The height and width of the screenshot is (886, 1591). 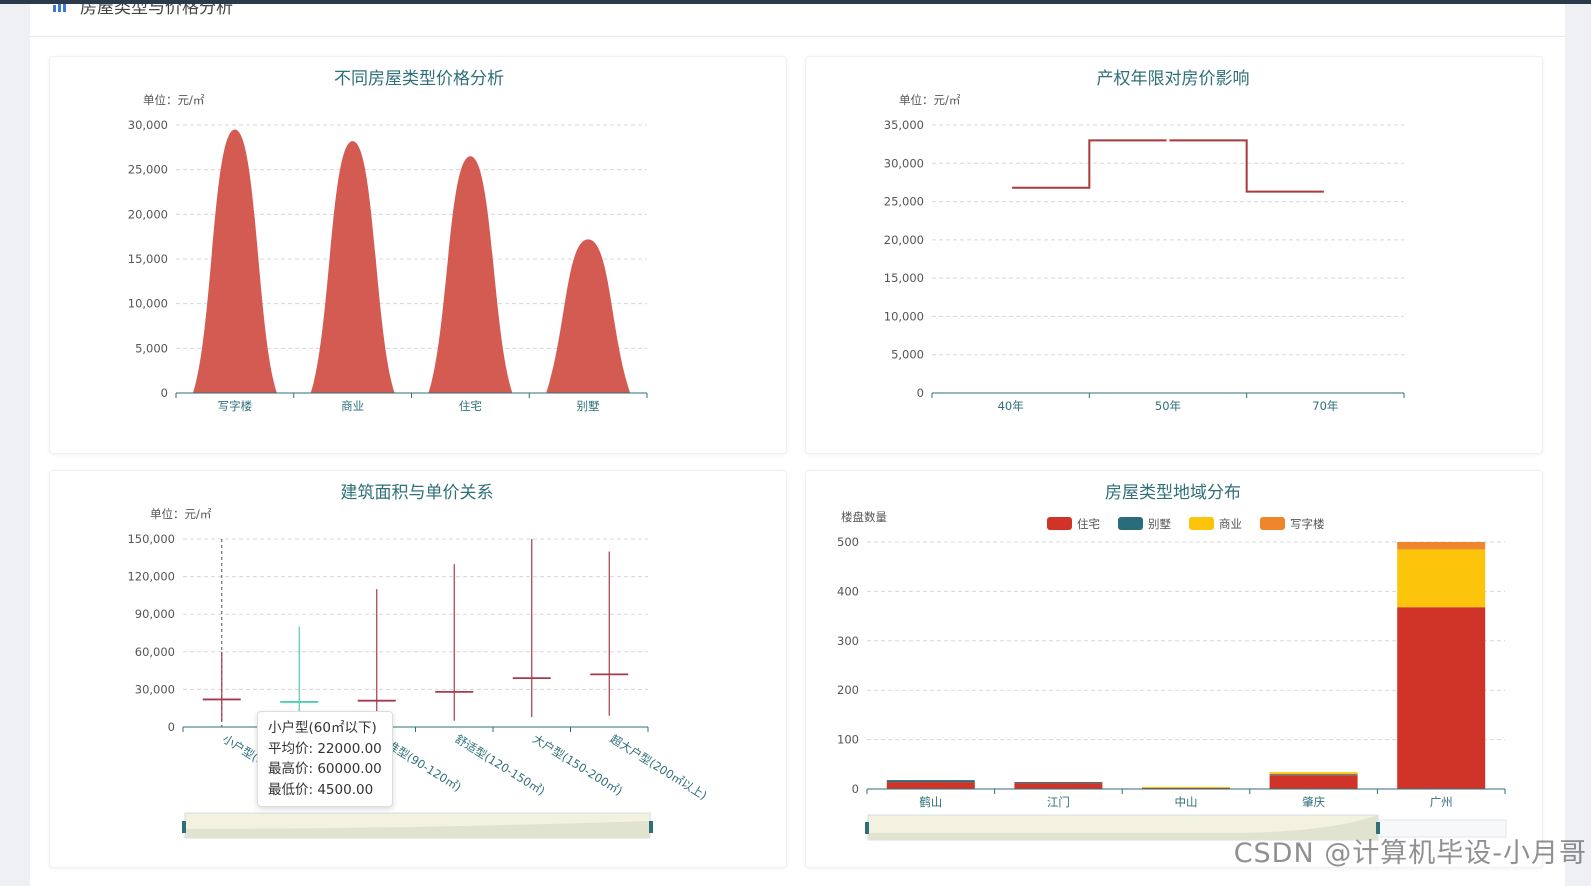 What do you see at coordinates (151, 577) in the screenshot?
I see `y-tick-label: 120,000` at bounding box center [151, 577].